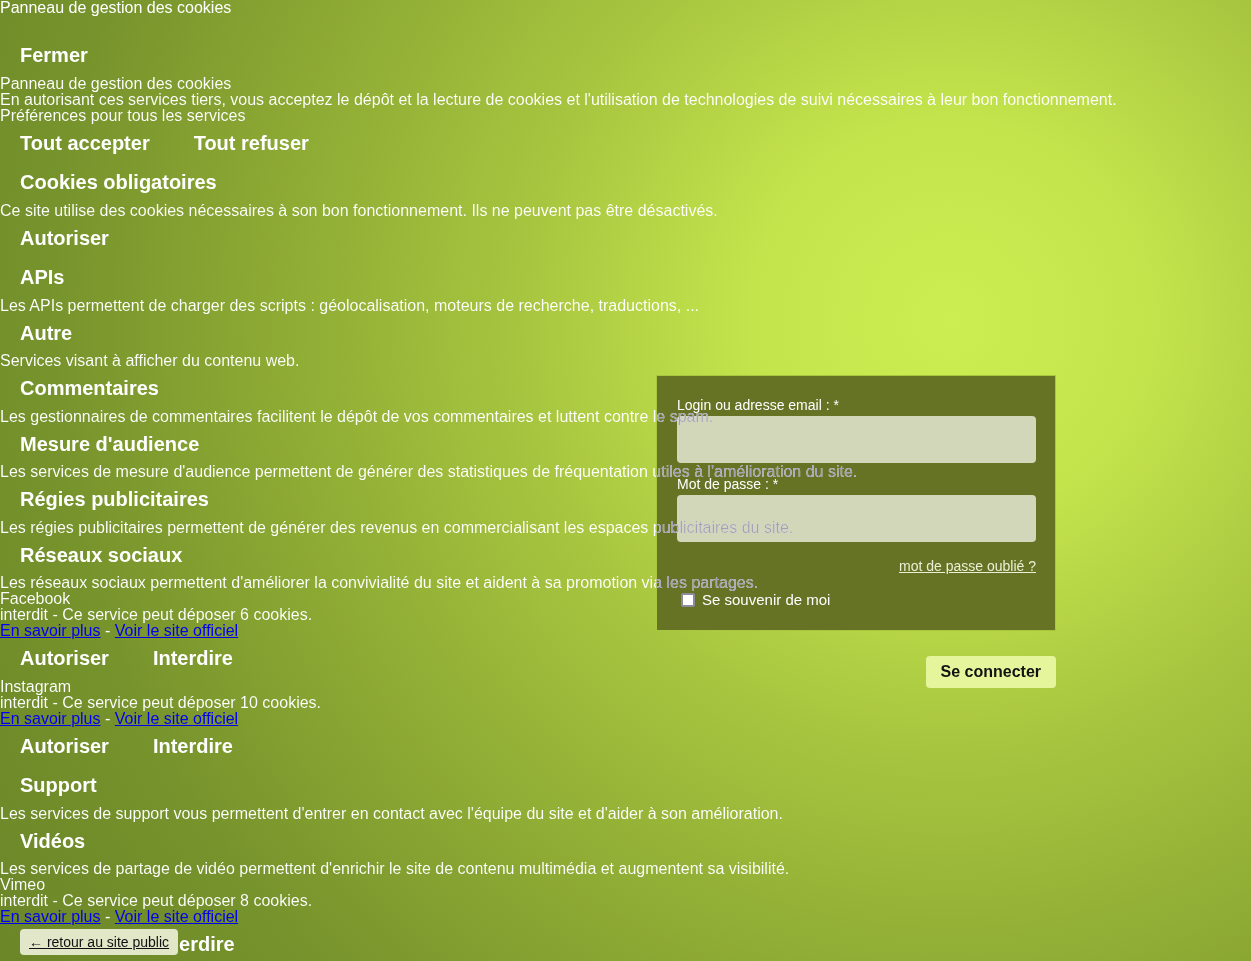  Describe the element at coordinates (967, 566) in the screenshot. I see `forgot-password-link: mot de passe oublié ?` at that location.